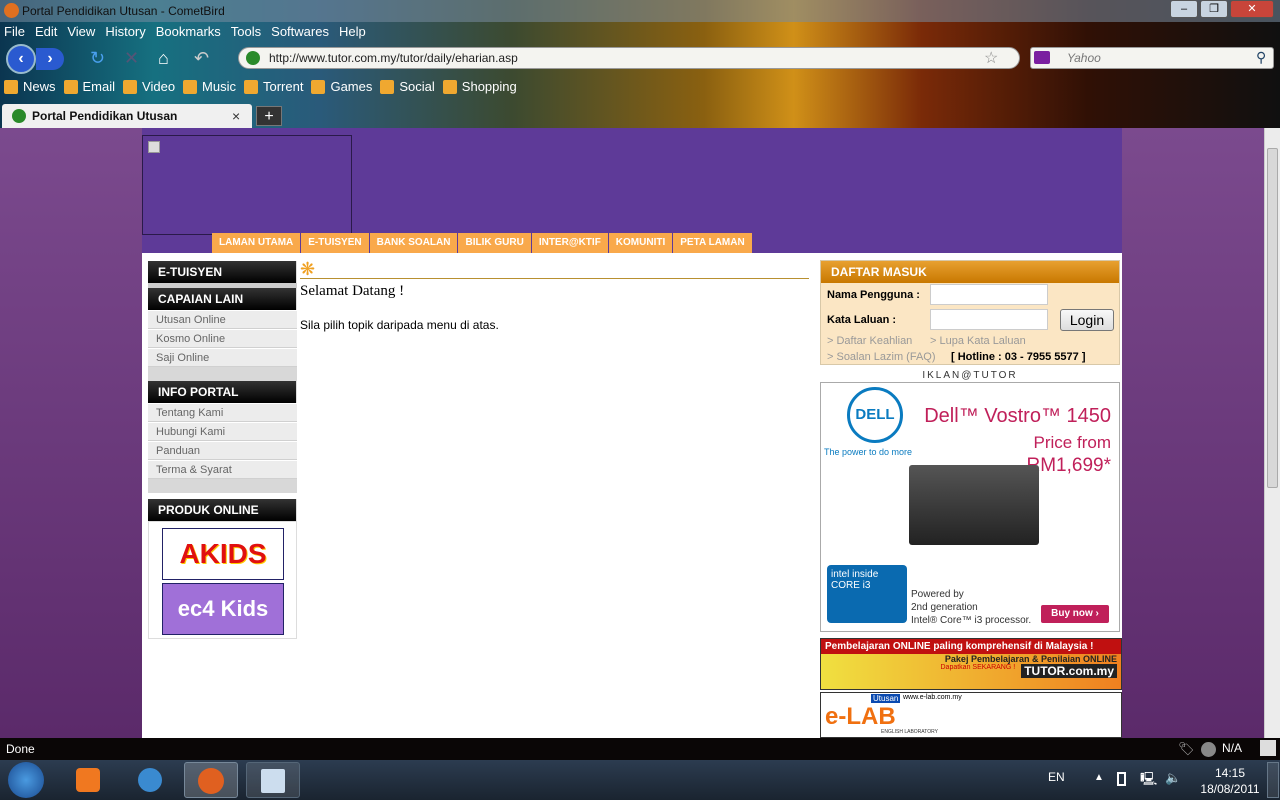 The height and width of the screenshot is (800, 1280). What do you see at coordinates (932, 697) in the screenshot?
I see `elab-site: www.e-lab.com.my` at bounding box center [932, 697].